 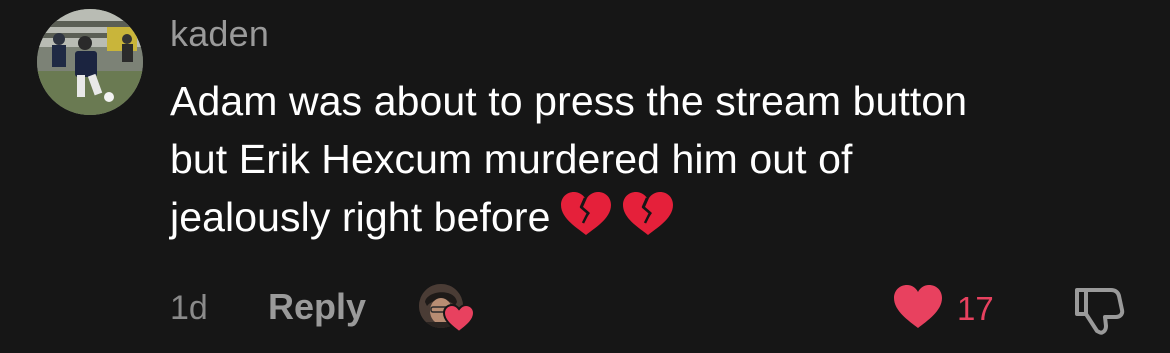 What do you see at coordinates (219, 34) in the screenshot?
I see `comment-username: kaden` at bounding box center [219, 34].